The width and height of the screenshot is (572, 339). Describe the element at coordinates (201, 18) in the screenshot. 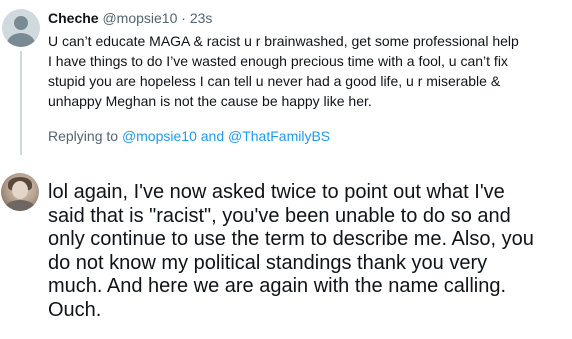

I see `timestamp: 23s` at that location.